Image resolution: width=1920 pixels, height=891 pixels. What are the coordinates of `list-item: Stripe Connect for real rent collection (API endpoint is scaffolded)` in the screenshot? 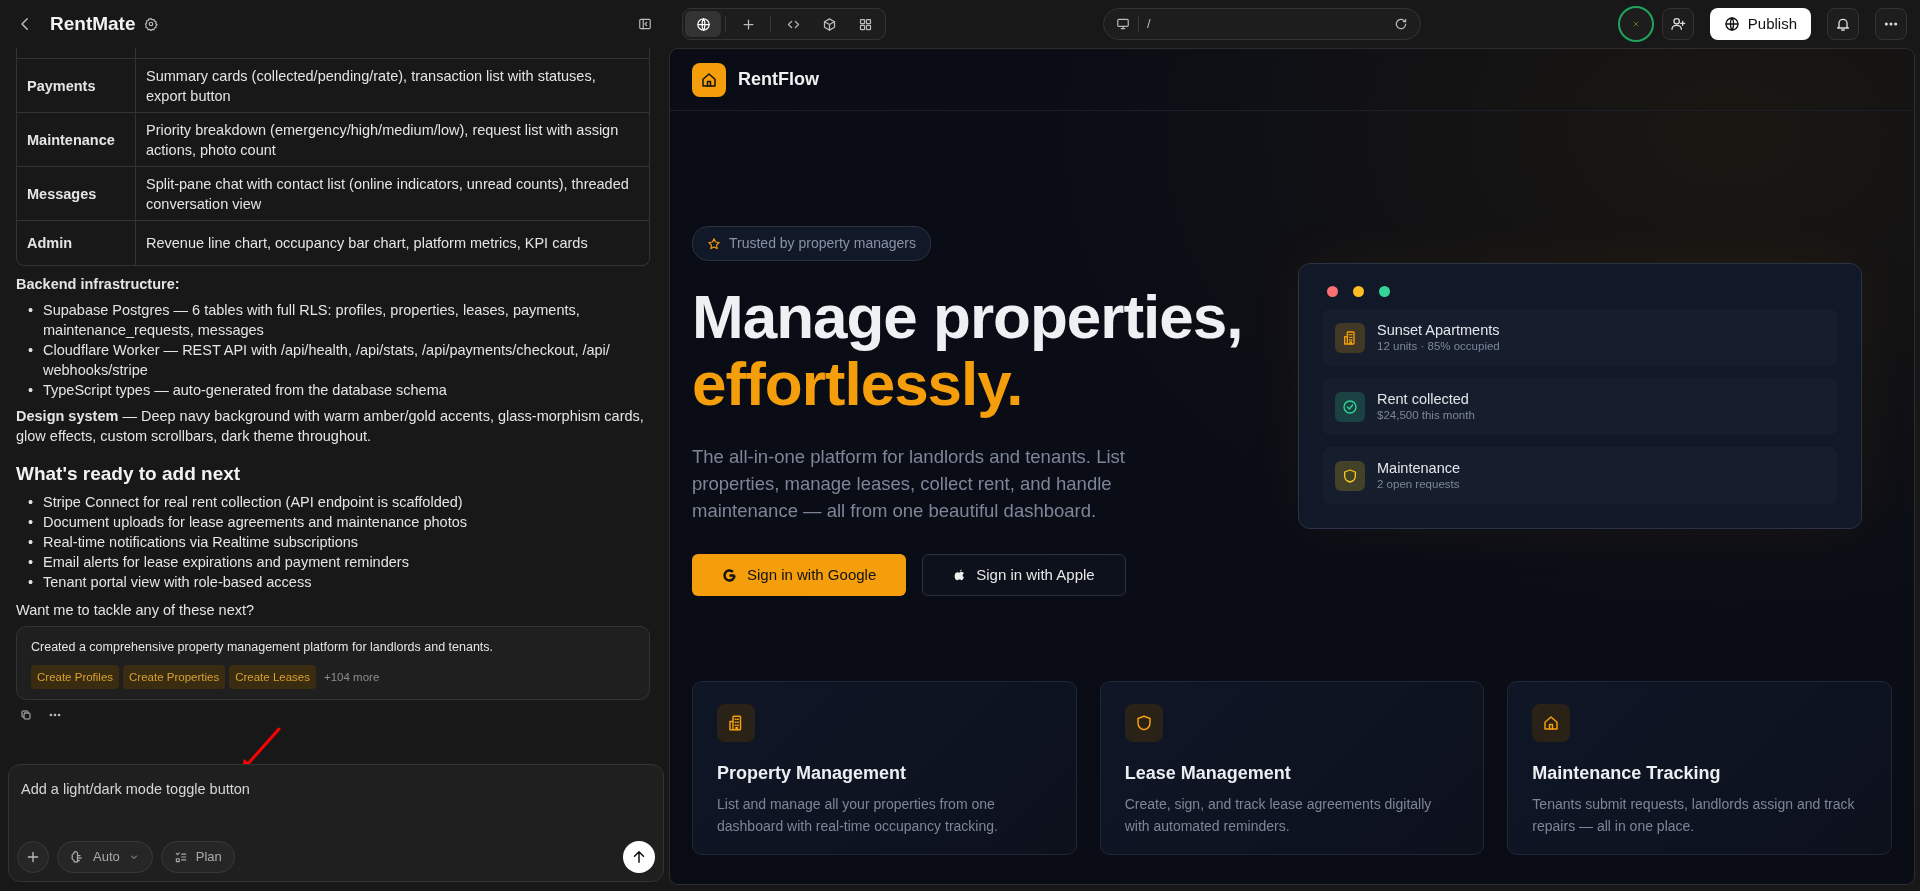 It's located at (253, 502).